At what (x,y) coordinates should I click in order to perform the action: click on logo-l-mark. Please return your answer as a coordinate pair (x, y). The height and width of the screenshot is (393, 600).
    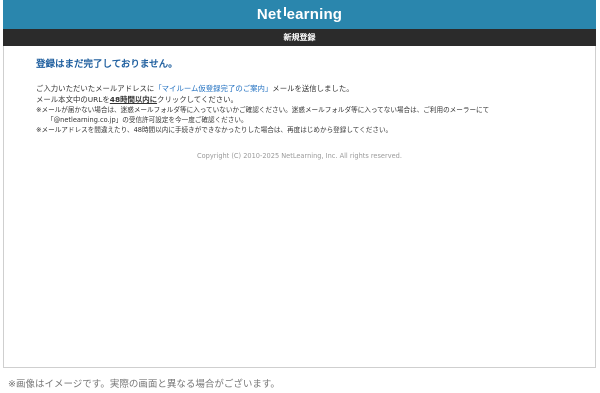
    Looking at the image, I should click on (284, 11).